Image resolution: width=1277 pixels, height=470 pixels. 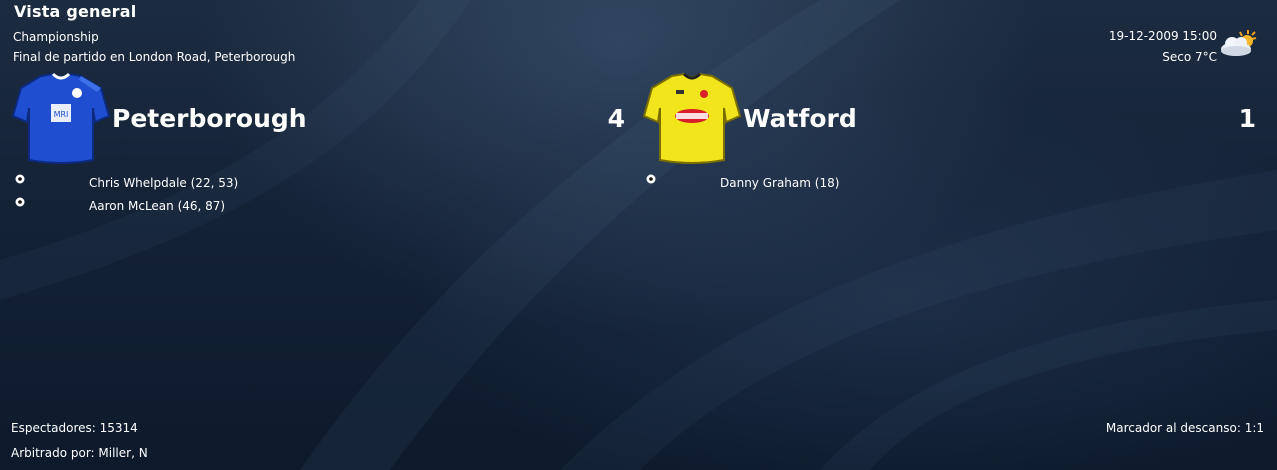 What do you see at coordinates (1189, 57) in the screenshot?
I see `weather-label: Seco 7°C` at bounding box center [1189, 57].